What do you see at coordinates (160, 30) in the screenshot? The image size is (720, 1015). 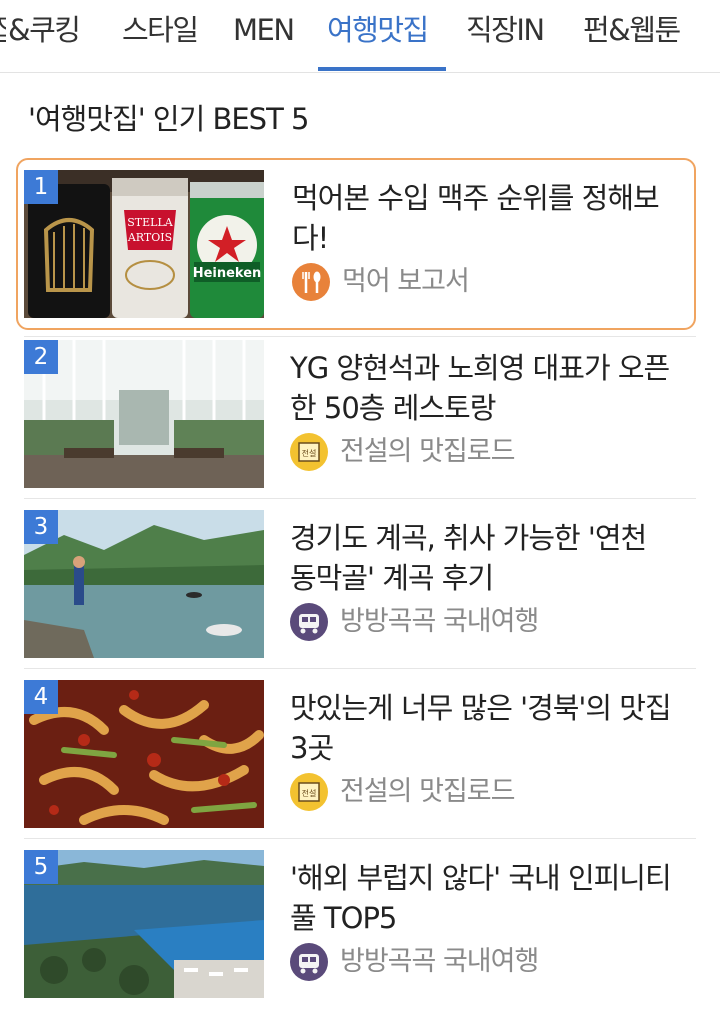 I see `tab-style: 스타일` at bounding box center [160, 30].